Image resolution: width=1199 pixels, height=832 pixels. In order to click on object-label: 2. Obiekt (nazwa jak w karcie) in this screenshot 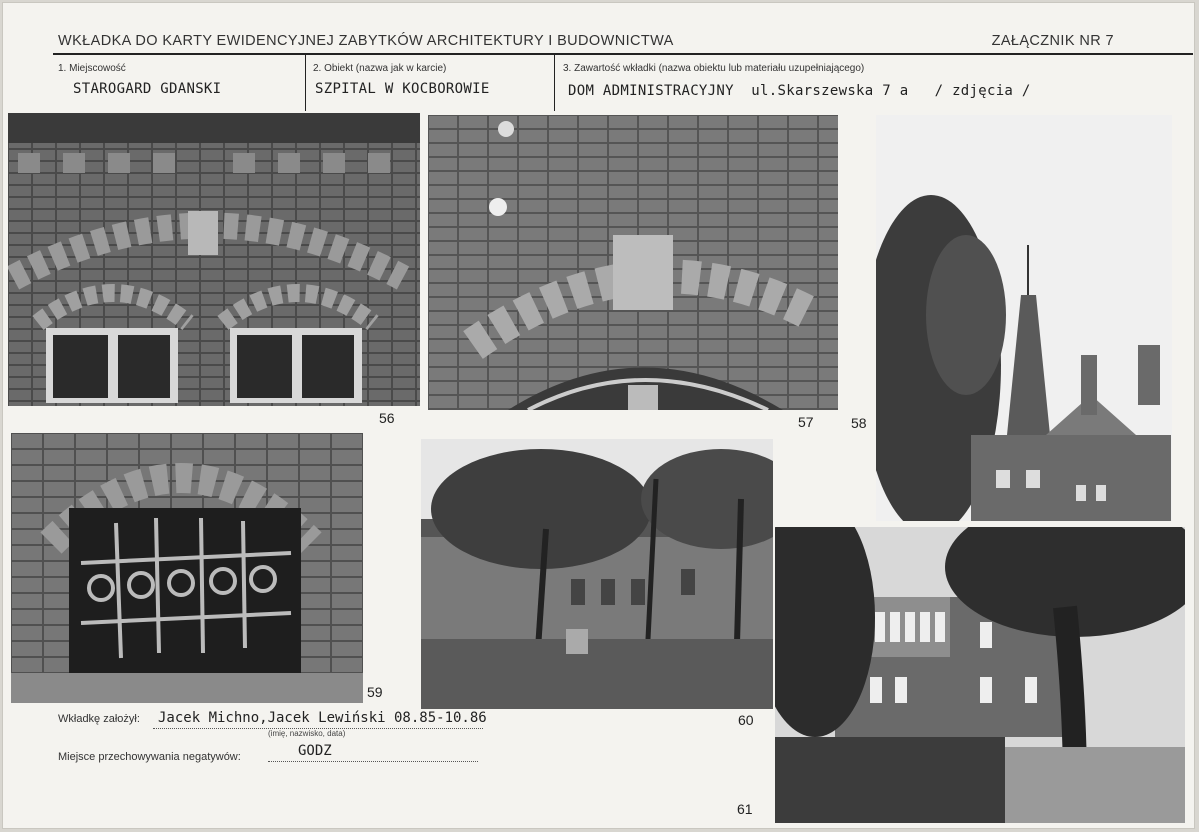, I will do `click(380, 68)`.